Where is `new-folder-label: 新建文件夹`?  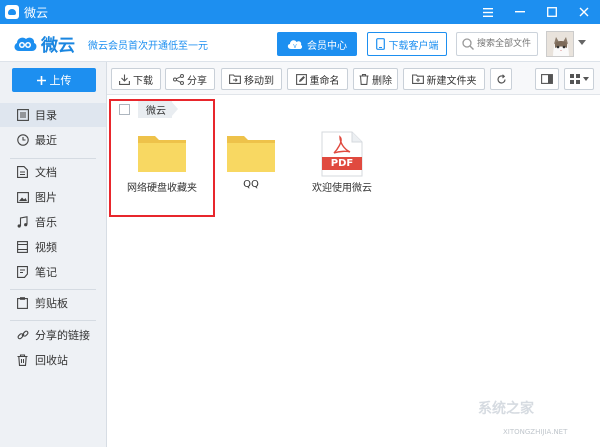
new-folder-label: 新建文件夹 is located at coordinates (451, 81).